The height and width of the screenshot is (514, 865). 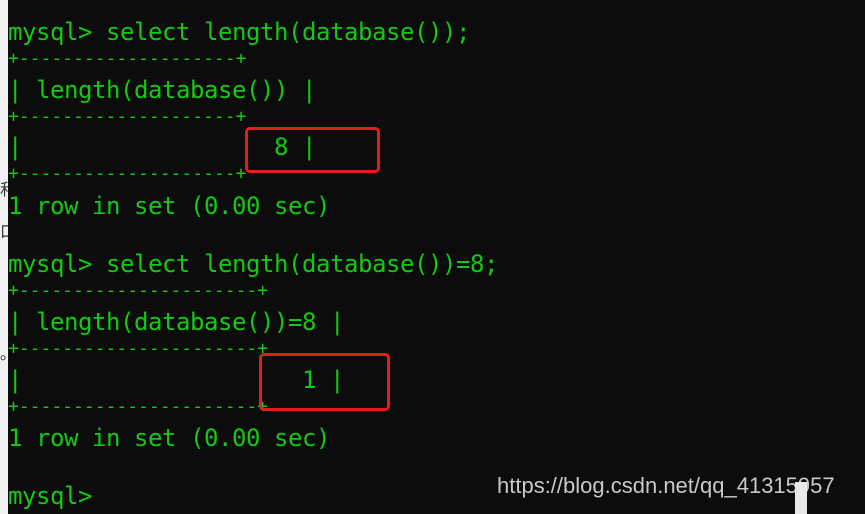 What do you see at coordinates (4, 352) in the screenshot?
I see `edge-glyph: 。` at bounding box center [4, 352].